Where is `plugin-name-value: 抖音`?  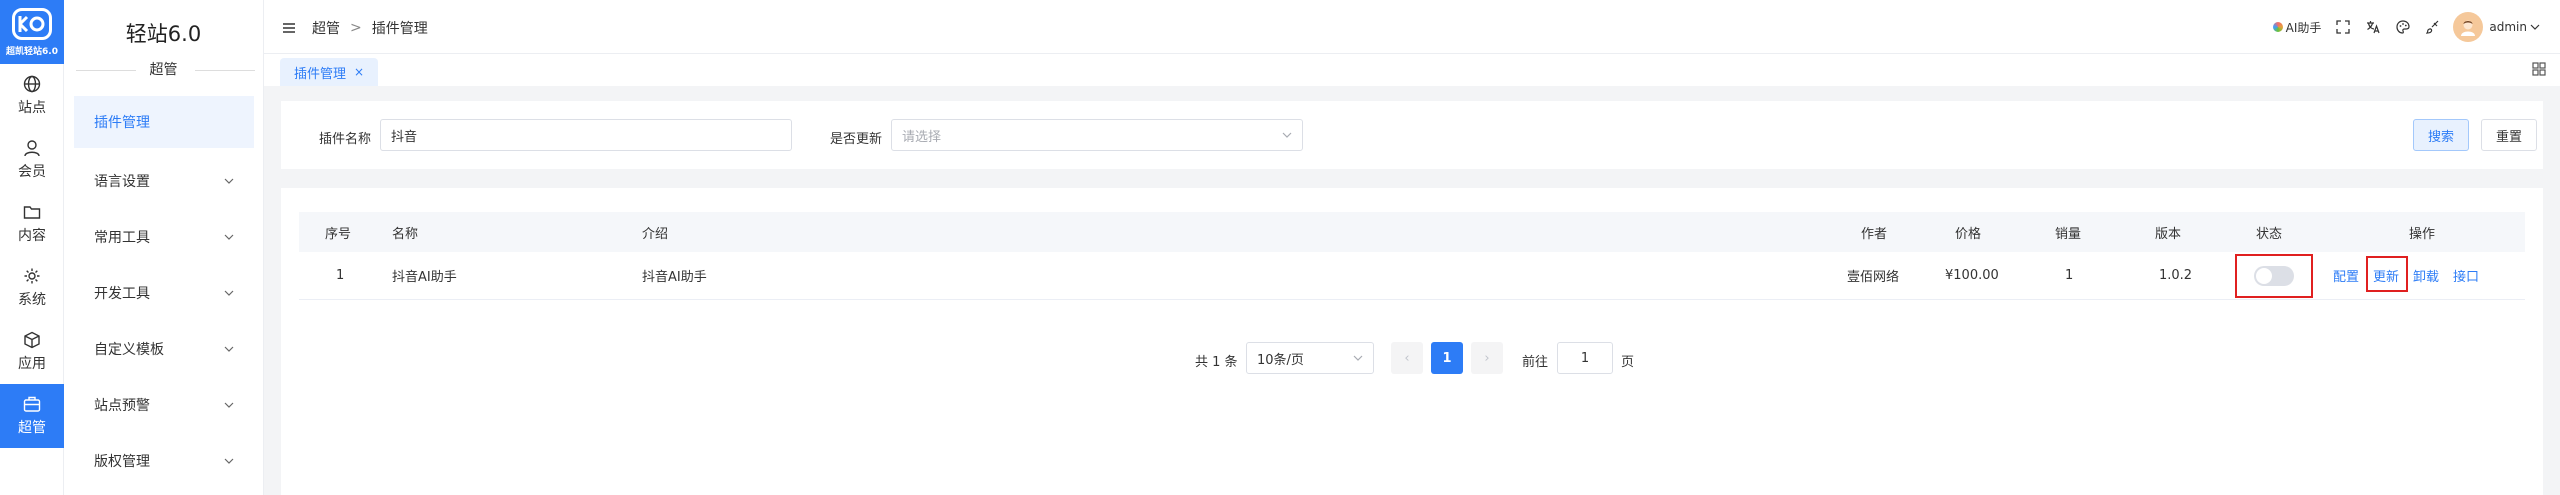
plugin-name-value: 抖音 is located at coordinates (404, 137).